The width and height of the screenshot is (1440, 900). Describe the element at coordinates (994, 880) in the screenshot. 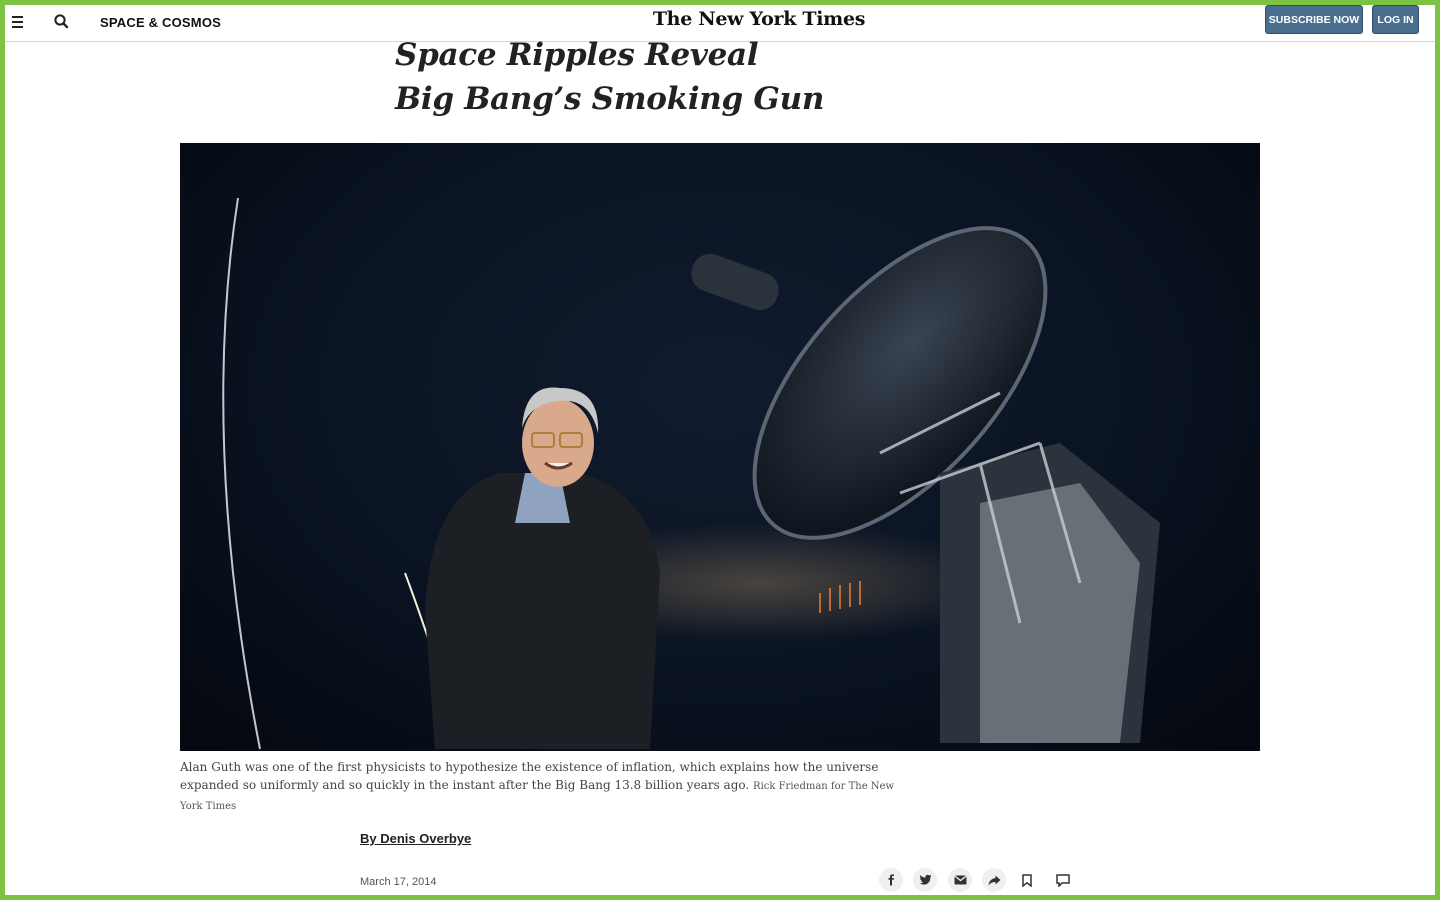

I see `share-icon` at that location.